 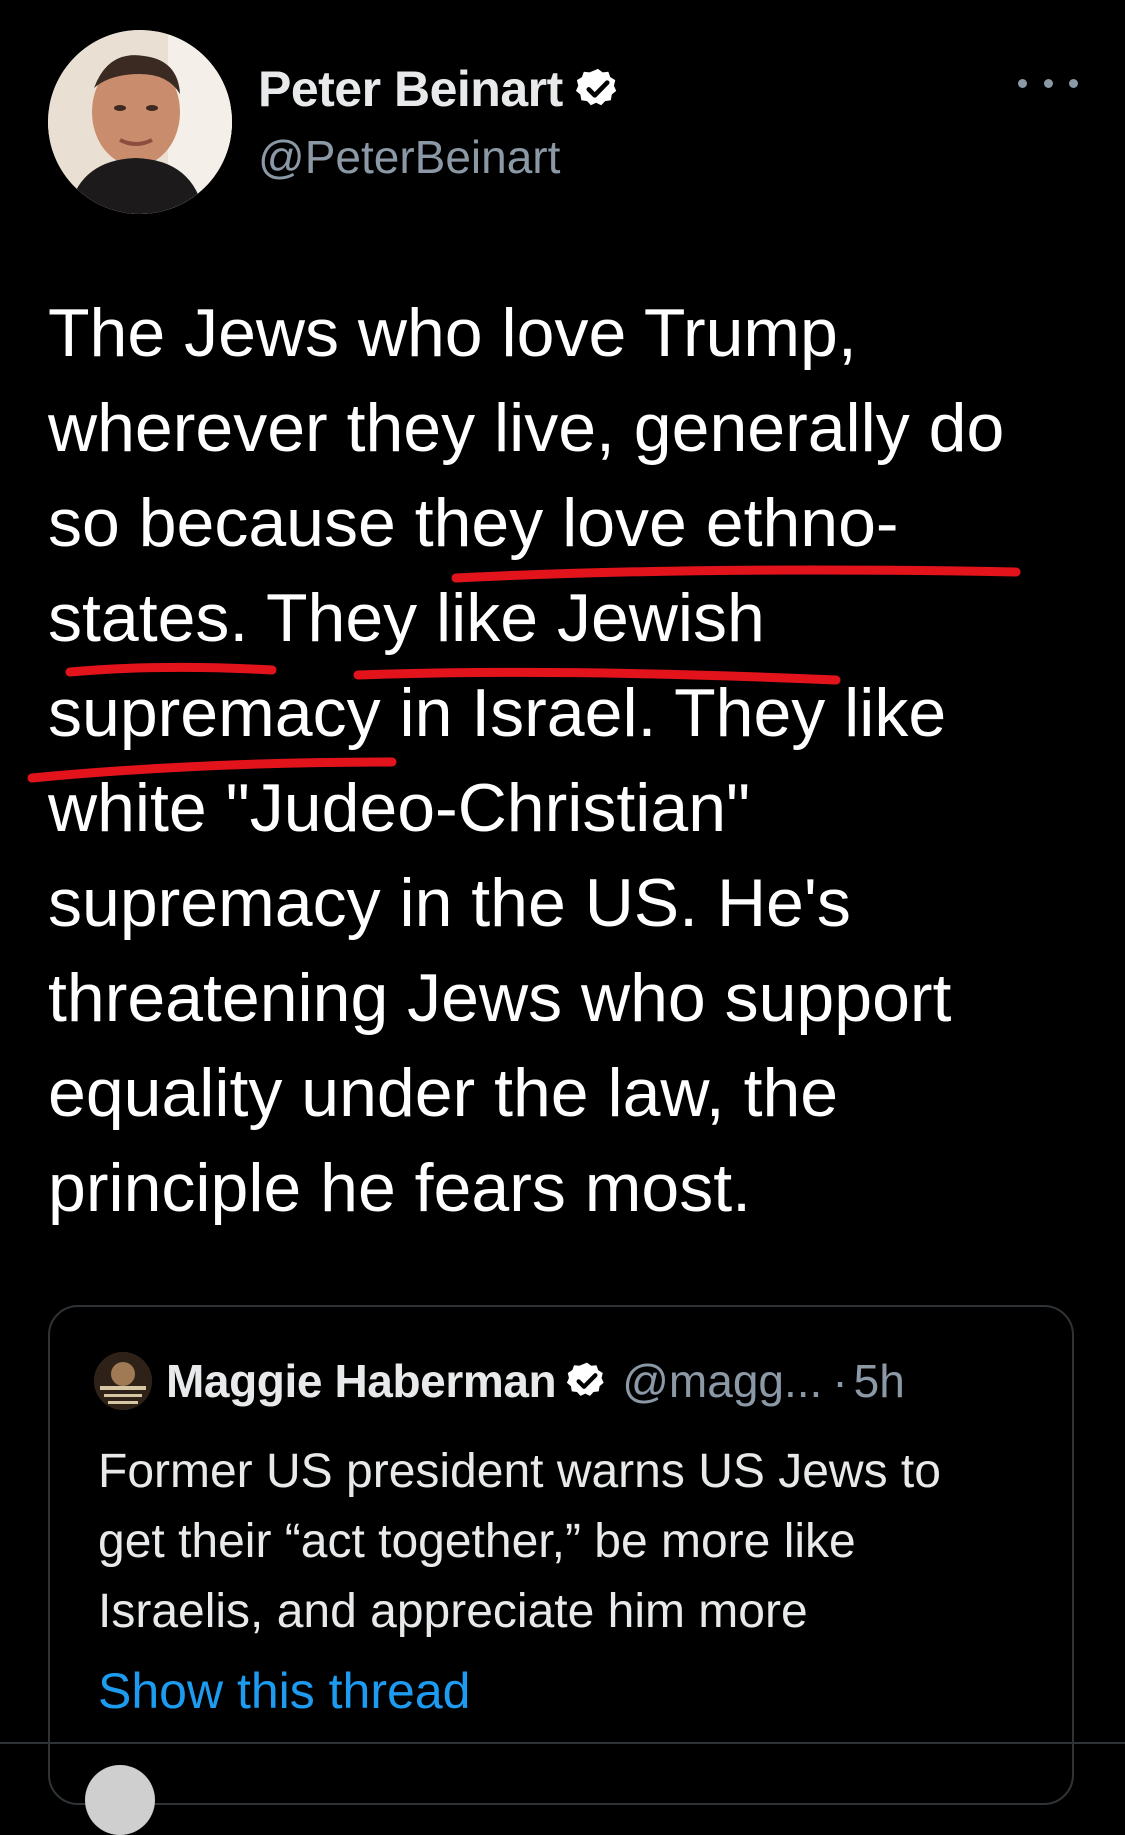 I want to click on tweet-text-line: The Jews who love Trump,, so click(x=452, y=333).